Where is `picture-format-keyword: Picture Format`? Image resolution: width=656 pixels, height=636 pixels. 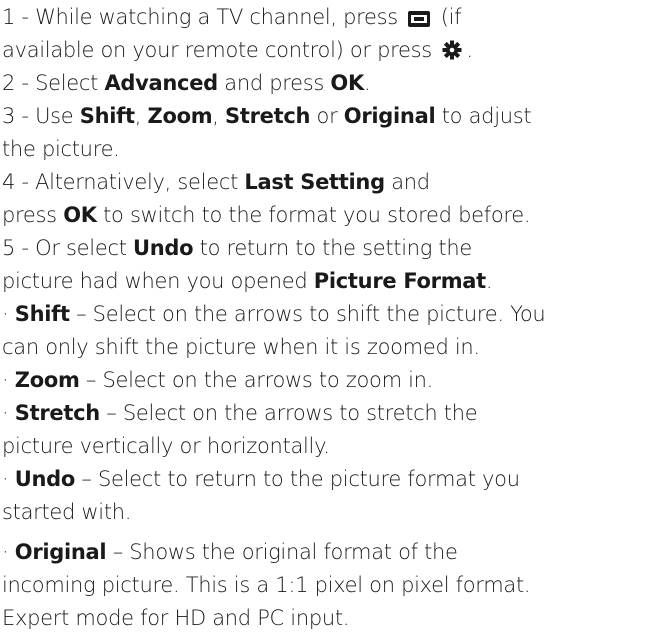
picture-format-keyword: Picture Format is located at coordinates (399, 281).